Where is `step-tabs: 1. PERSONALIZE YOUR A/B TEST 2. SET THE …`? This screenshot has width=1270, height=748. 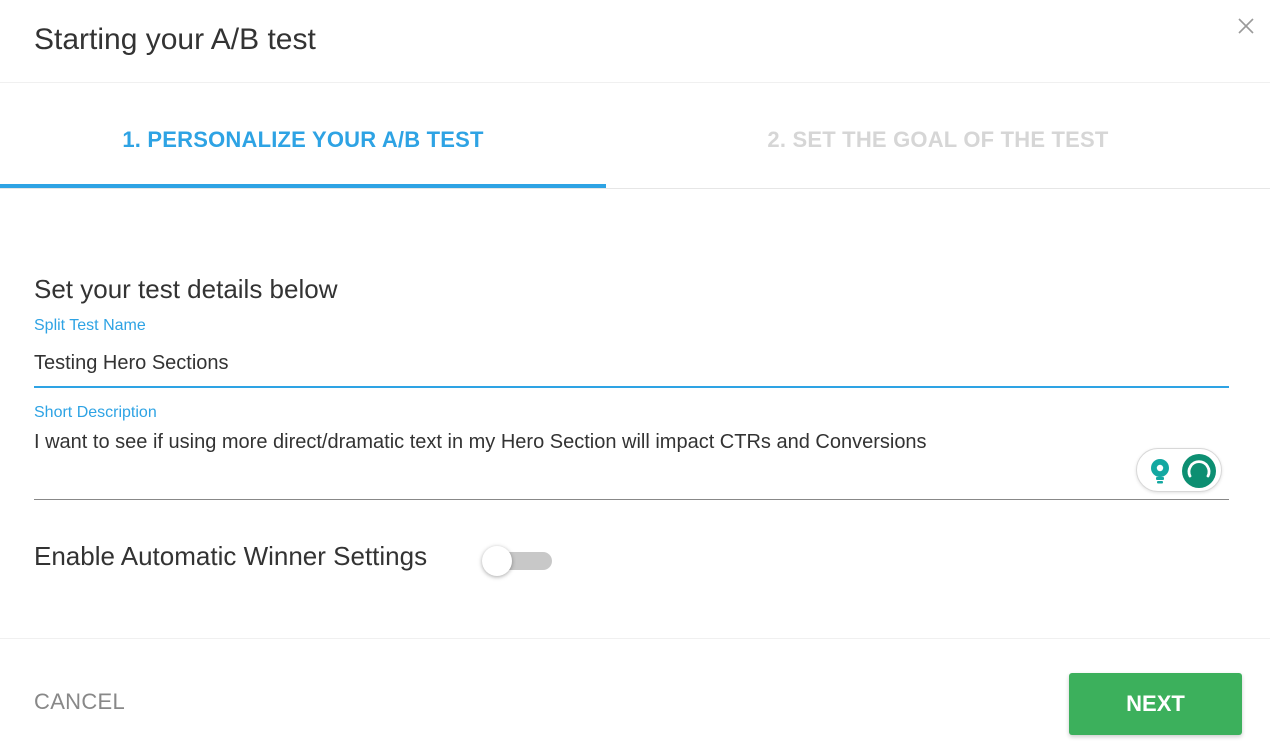
step-tabs: 1. PERSONALIZE YOUR A/B TEST 2. SET THE … is located at coordinates (635, 140).